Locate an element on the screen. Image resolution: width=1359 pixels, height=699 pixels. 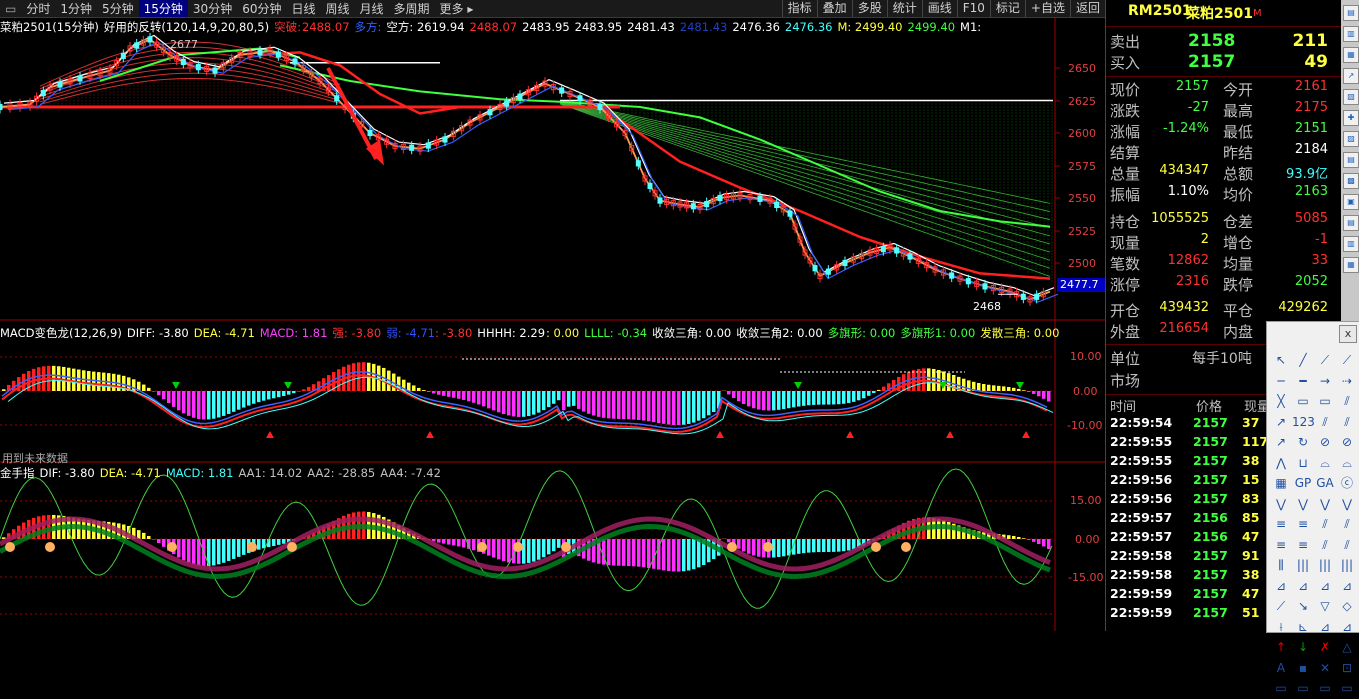
toolbar-button: 统计 is located at coordinates (904, 8).